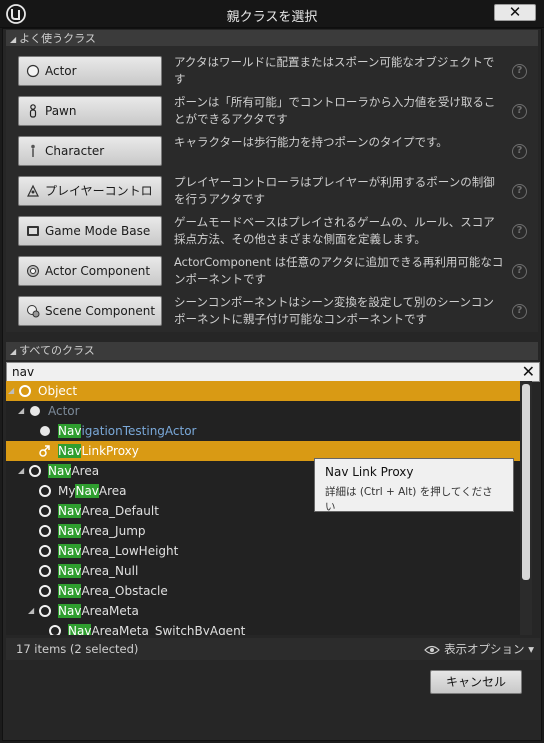  Describe the element at coordinates (33, 311) in the screenshot. I see `scene-component-icon` at that location.